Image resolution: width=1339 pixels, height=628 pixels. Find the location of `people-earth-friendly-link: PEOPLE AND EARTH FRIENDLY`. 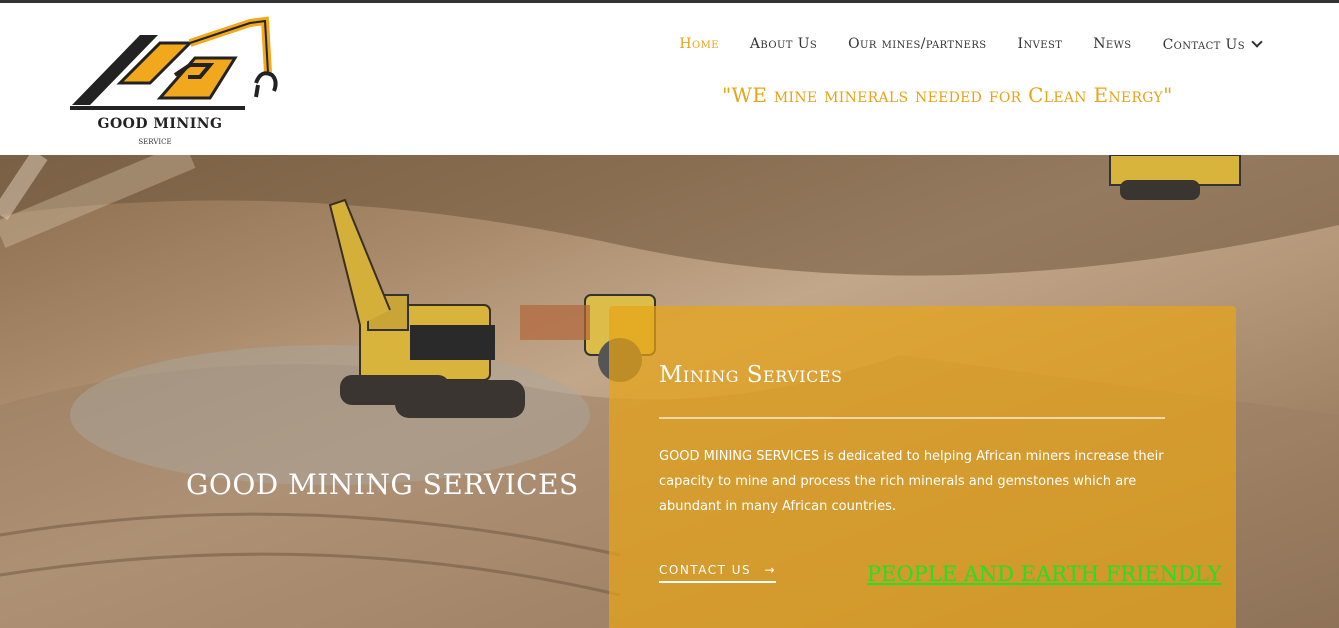

people-earth-friendly-link: PEOPLE AND EARTH FRIENDLY is located at coordinates (1044, 574).